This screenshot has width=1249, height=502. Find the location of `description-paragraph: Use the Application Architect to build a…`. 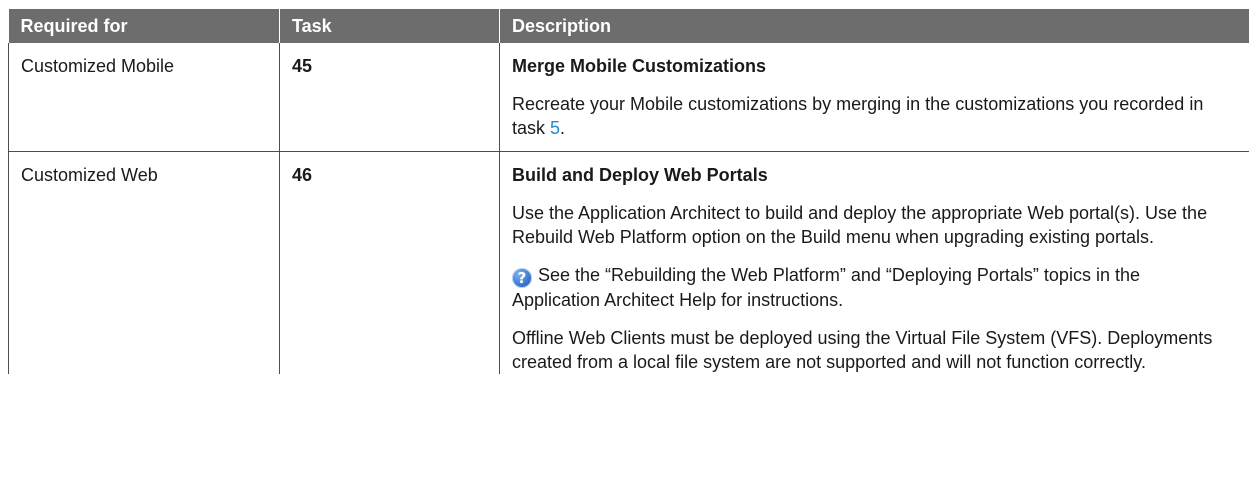

description-paragraph: Use the Application Architect to build a… is located at coordinates (860, 225).